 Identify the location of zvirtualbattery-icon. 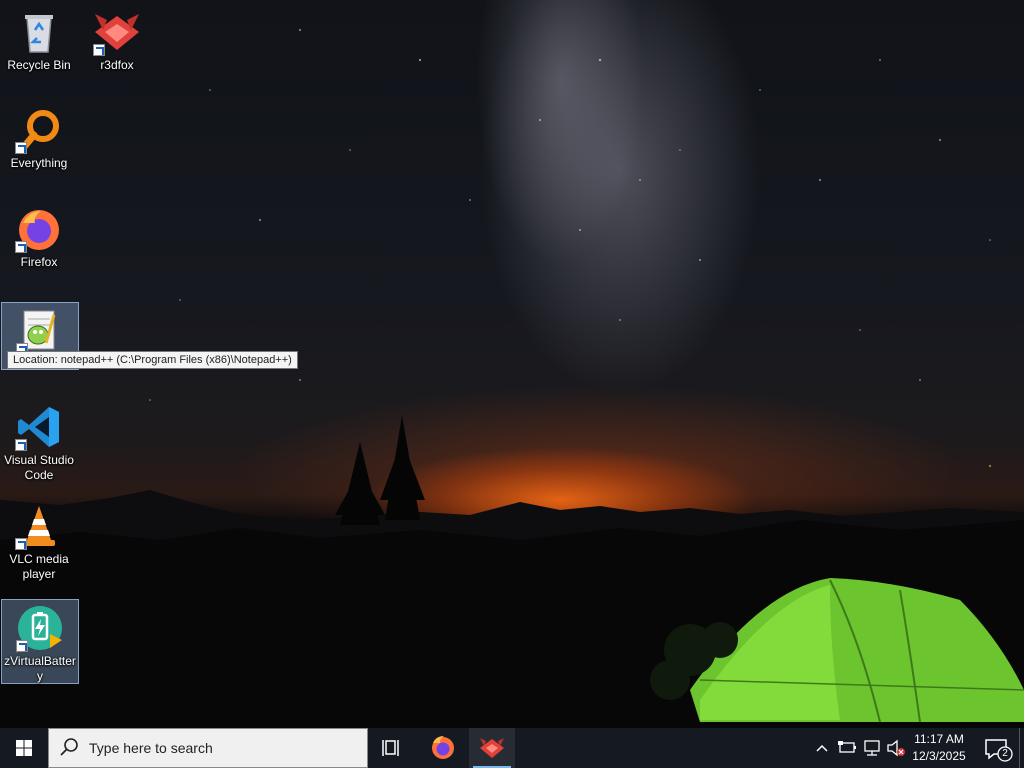
(40, 628).